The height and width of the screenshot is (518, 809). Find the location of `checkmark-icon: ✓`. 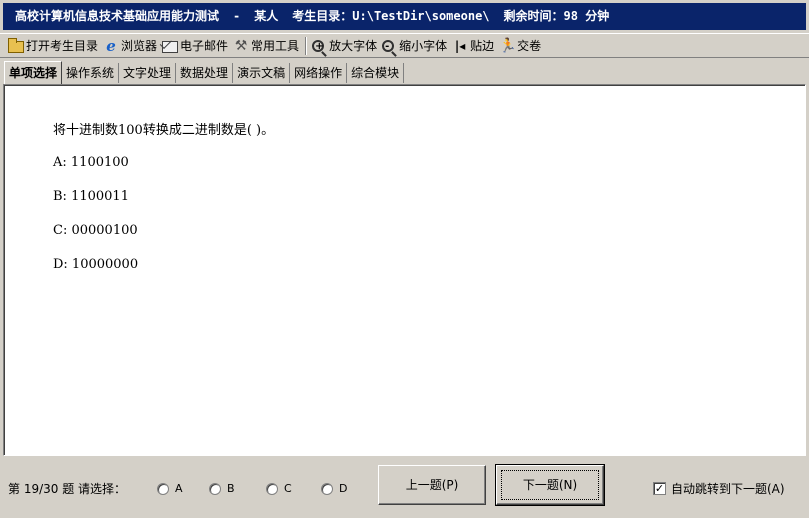

checkmark-icon: ✓ is located at coordinates (659, 488).